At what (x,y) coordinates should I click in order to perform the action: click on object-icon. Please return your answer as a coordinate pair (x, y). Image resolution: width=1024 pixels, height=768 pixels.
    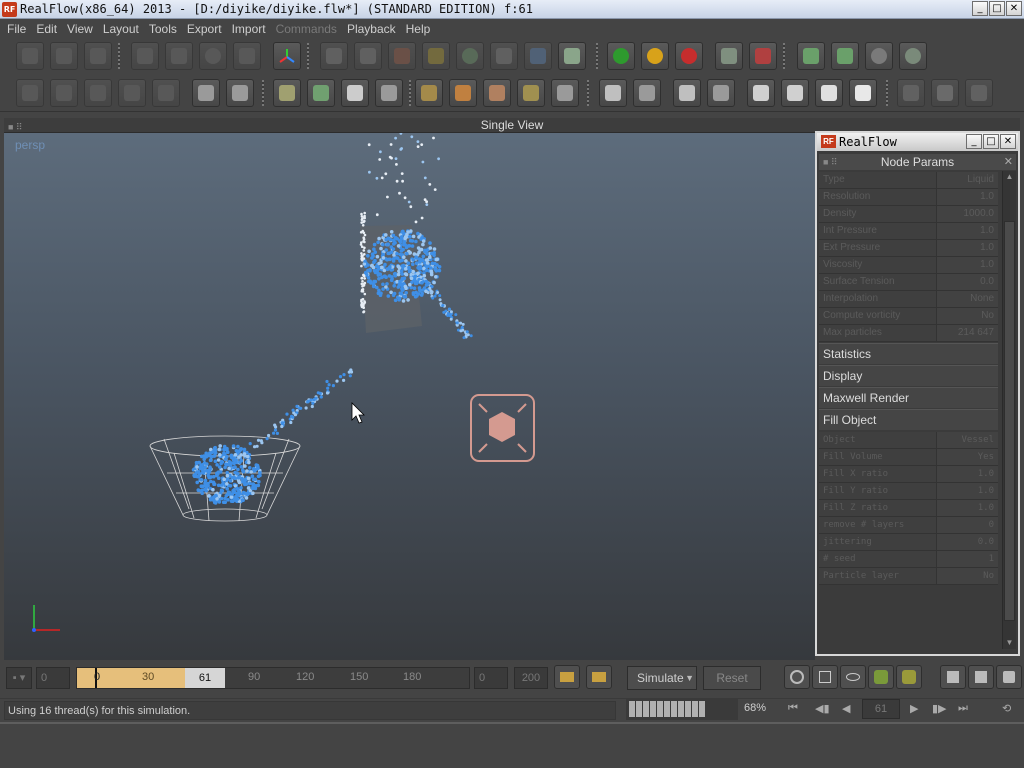
    Looking at the image, I should click on (436, 56).